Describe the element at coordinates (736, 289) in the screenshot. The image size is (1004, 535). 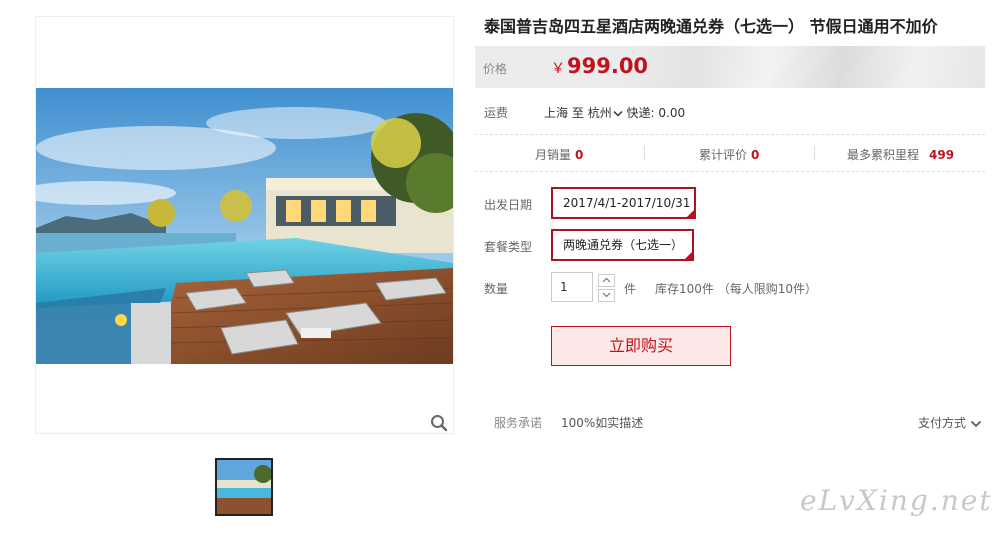
I see `stock-info: 库存100件 （每人限购10件）` at that location.